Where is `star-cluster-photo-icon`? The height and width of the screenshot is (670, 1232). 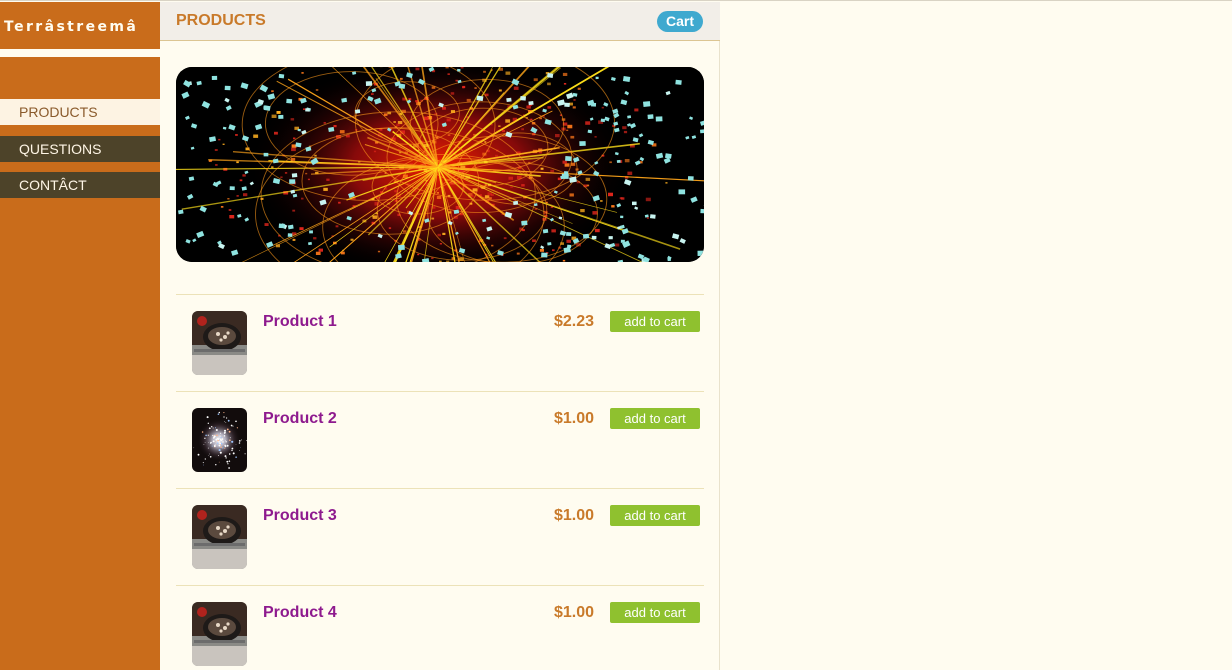
star-cluster-photo-icon is located at coordinates (219, 440).